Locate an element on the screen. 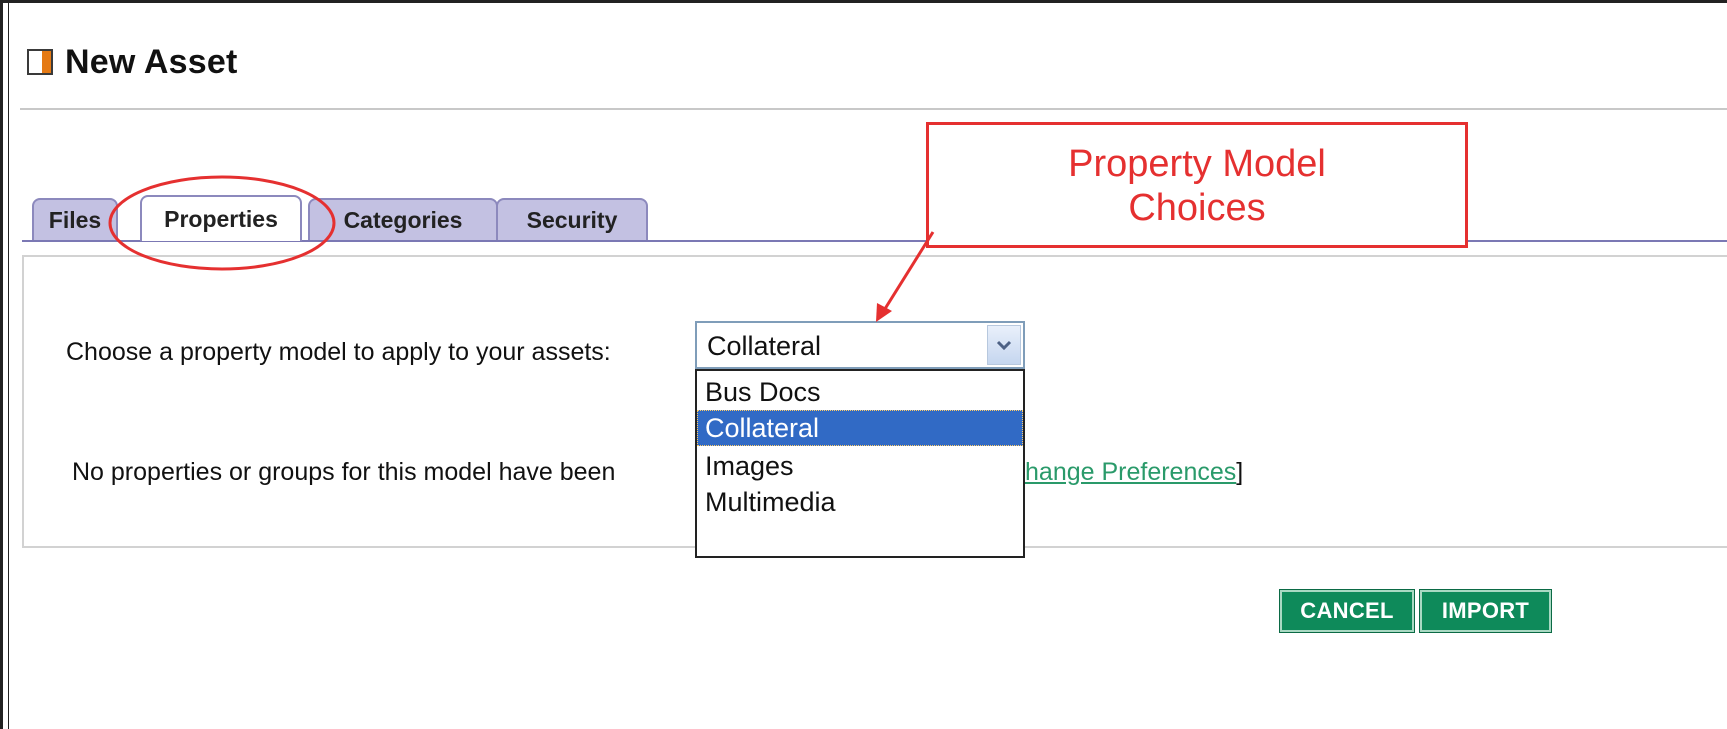 This screenshot has width=1727, height=729. chevron-down-icon is located at coordinates (1004, 345).